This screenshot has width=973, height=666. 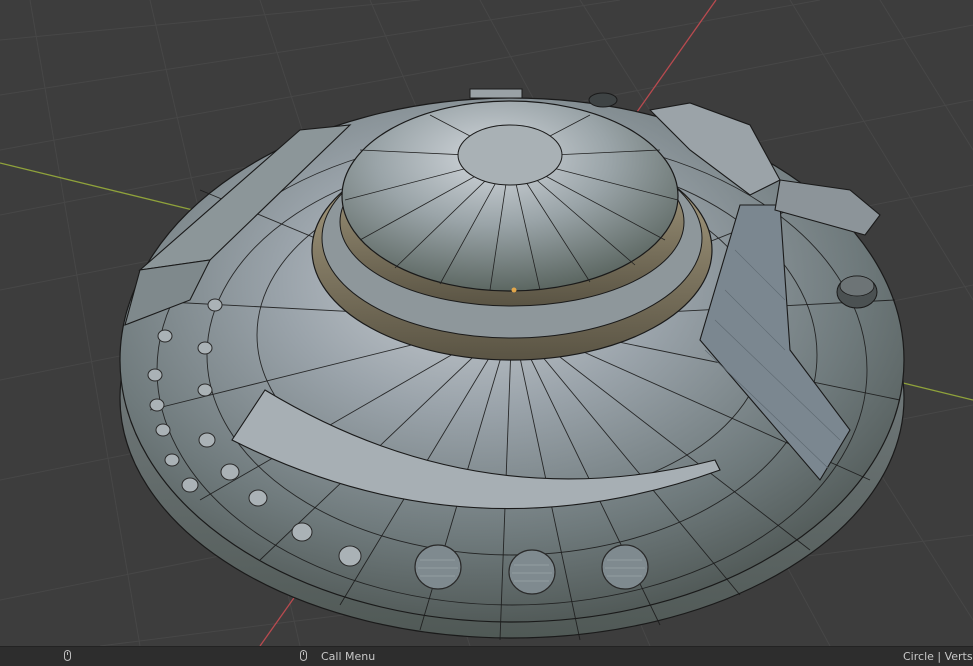 What do you see at coordinates (348, 656) in the screenshot?
I see `call-menu-hint: Call Menu` at bounding box center [348, 656].